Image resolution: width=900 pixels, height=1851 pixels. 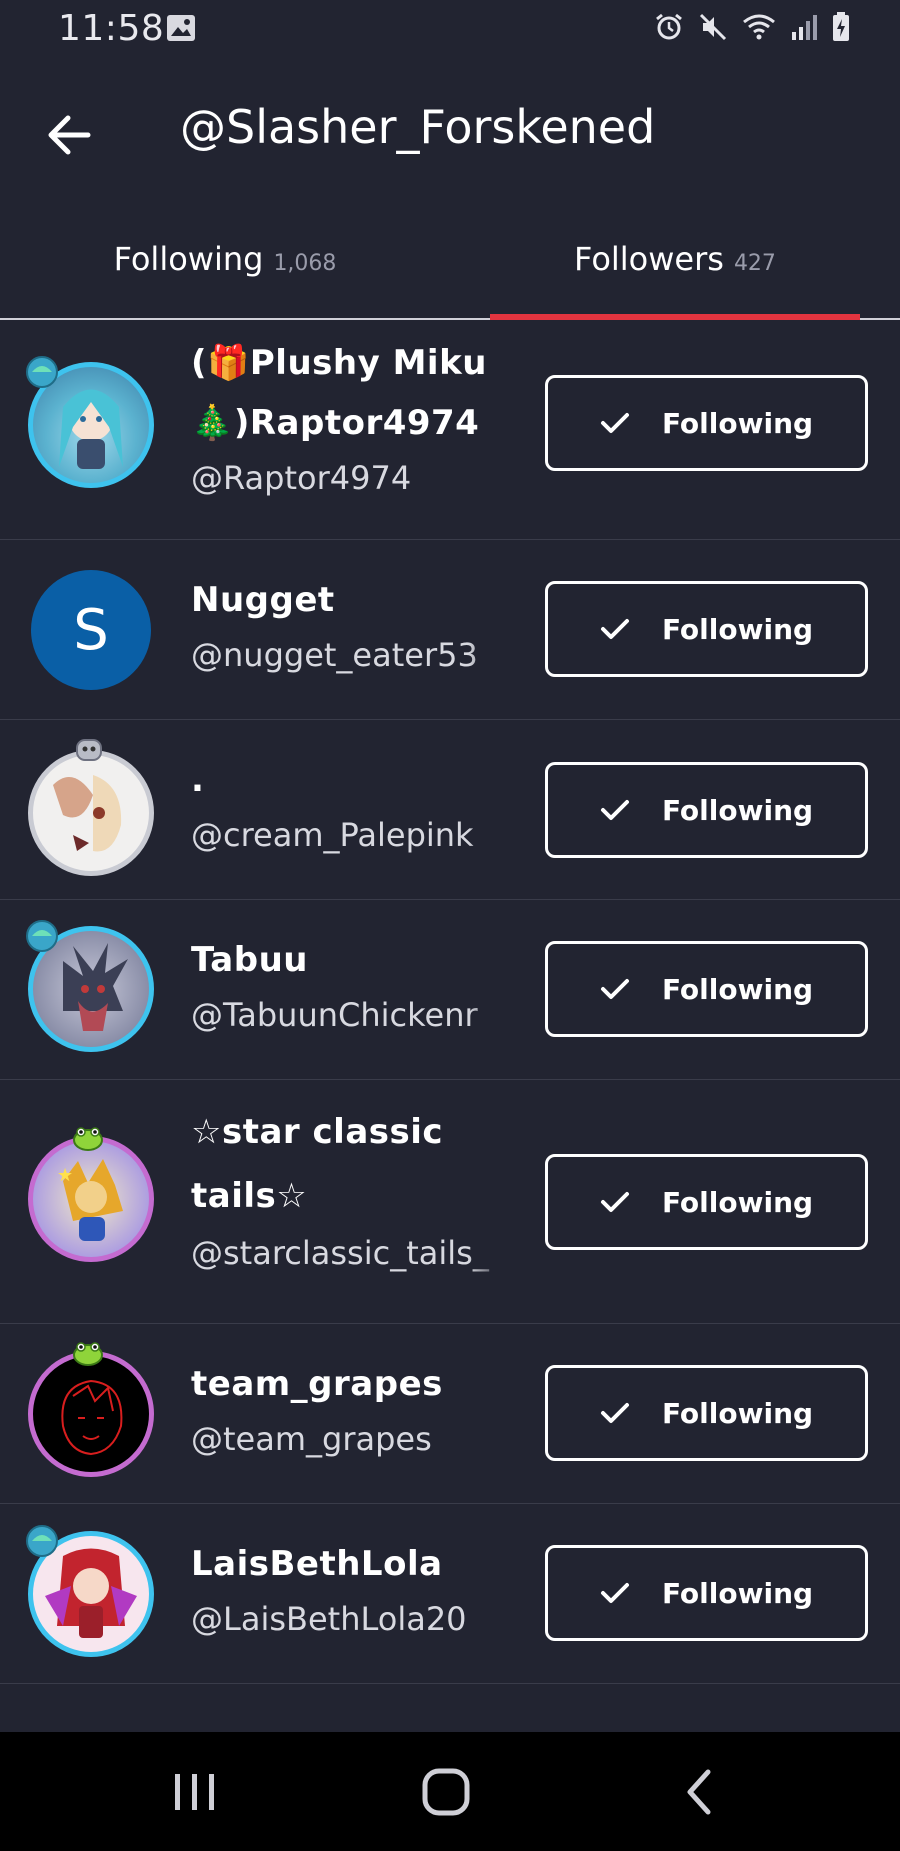 What do you see at coordinates (181, 28) in the screenshot?
I see `gallery-icon` at bounding box center [181, 28].